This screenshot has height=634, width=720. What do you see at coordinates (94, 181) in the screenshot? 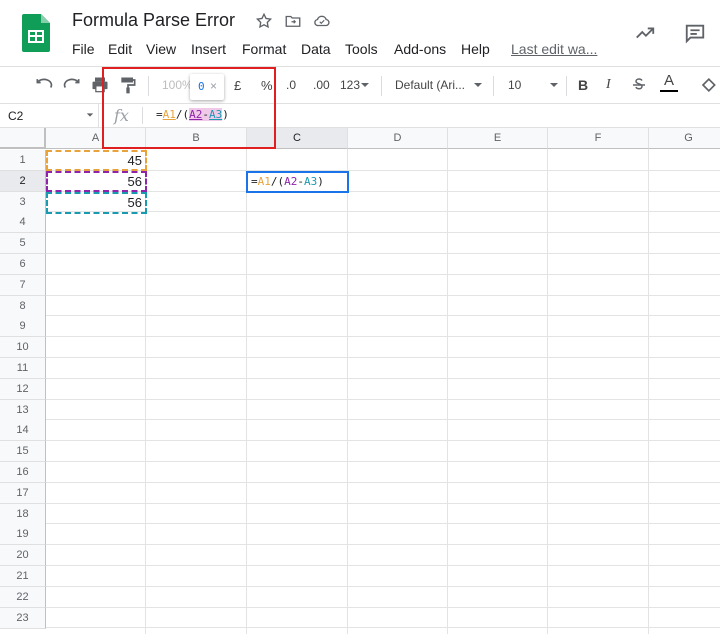
I see `cell-a2: 56` at bounding box center [94, 181].